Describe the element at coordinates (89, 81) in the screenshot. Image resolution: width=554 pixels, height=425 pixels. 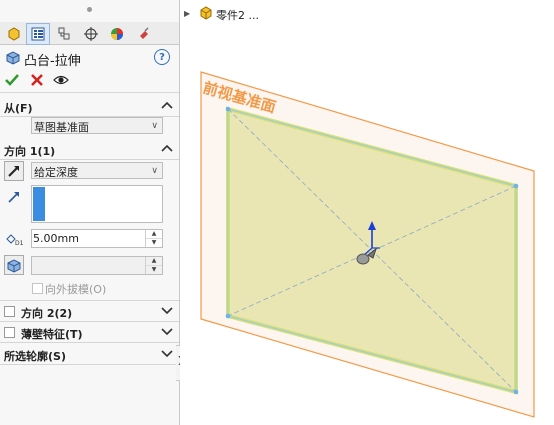
I see `action-row` at that location.